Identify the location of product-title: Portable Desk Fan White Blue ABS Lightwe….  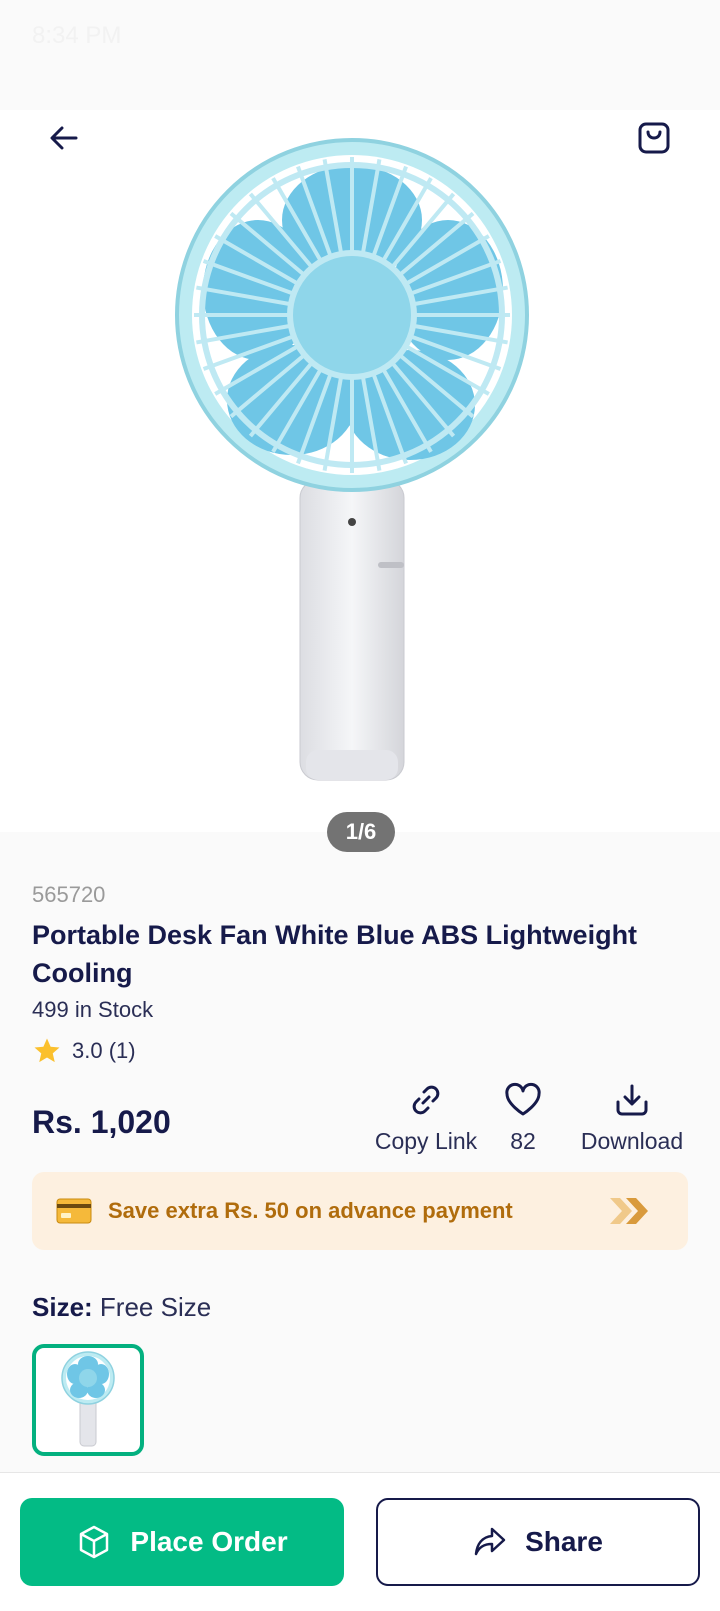
(335, 954).